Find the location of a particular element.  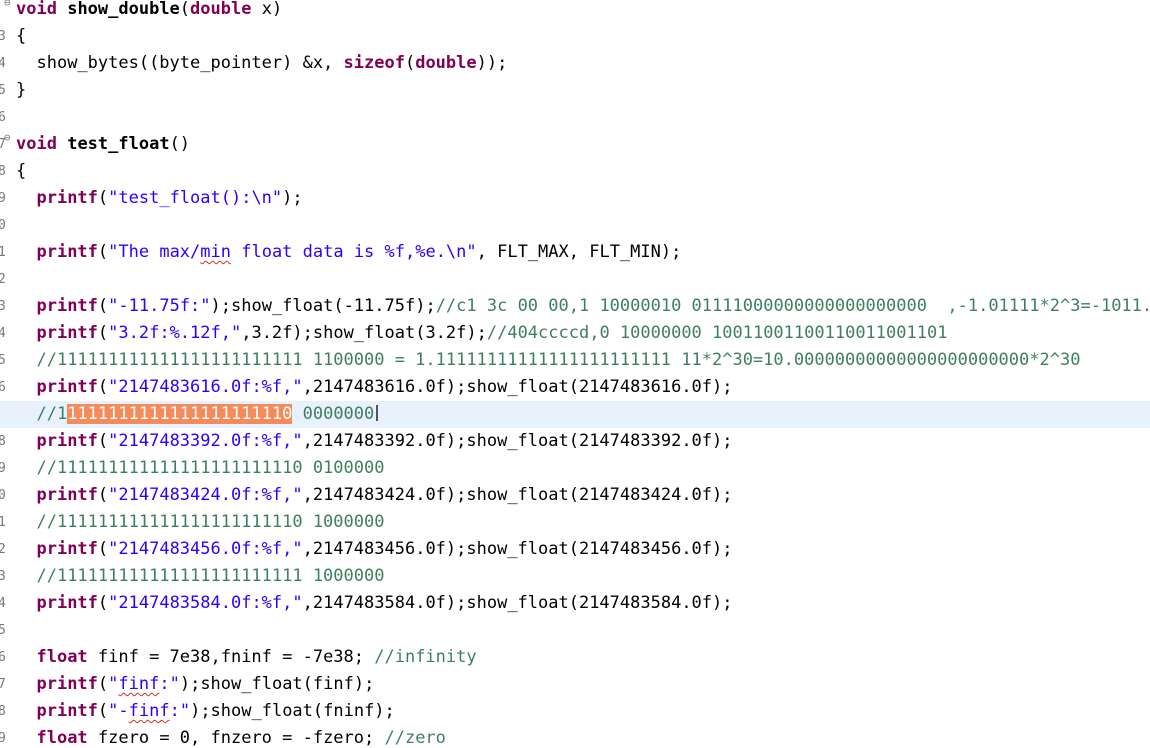

code-text: ,3.2f);show_float(3.2f); is located at coordinates (364, 333).